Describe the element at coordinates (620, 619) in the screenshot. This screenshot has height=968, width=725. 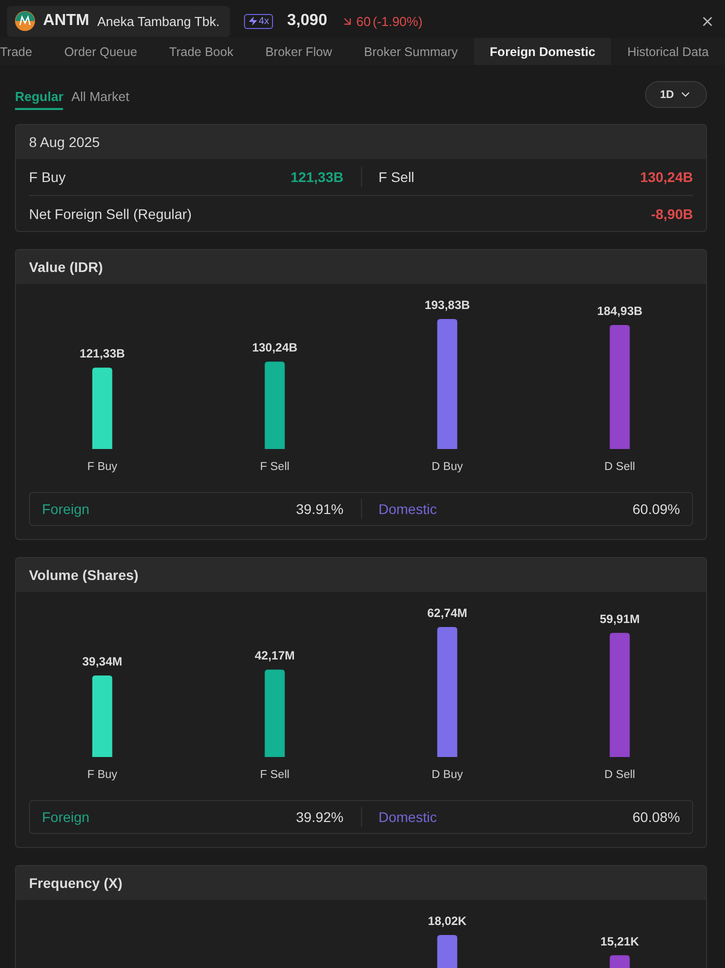
I see `value-label: 59,91M` at that location.